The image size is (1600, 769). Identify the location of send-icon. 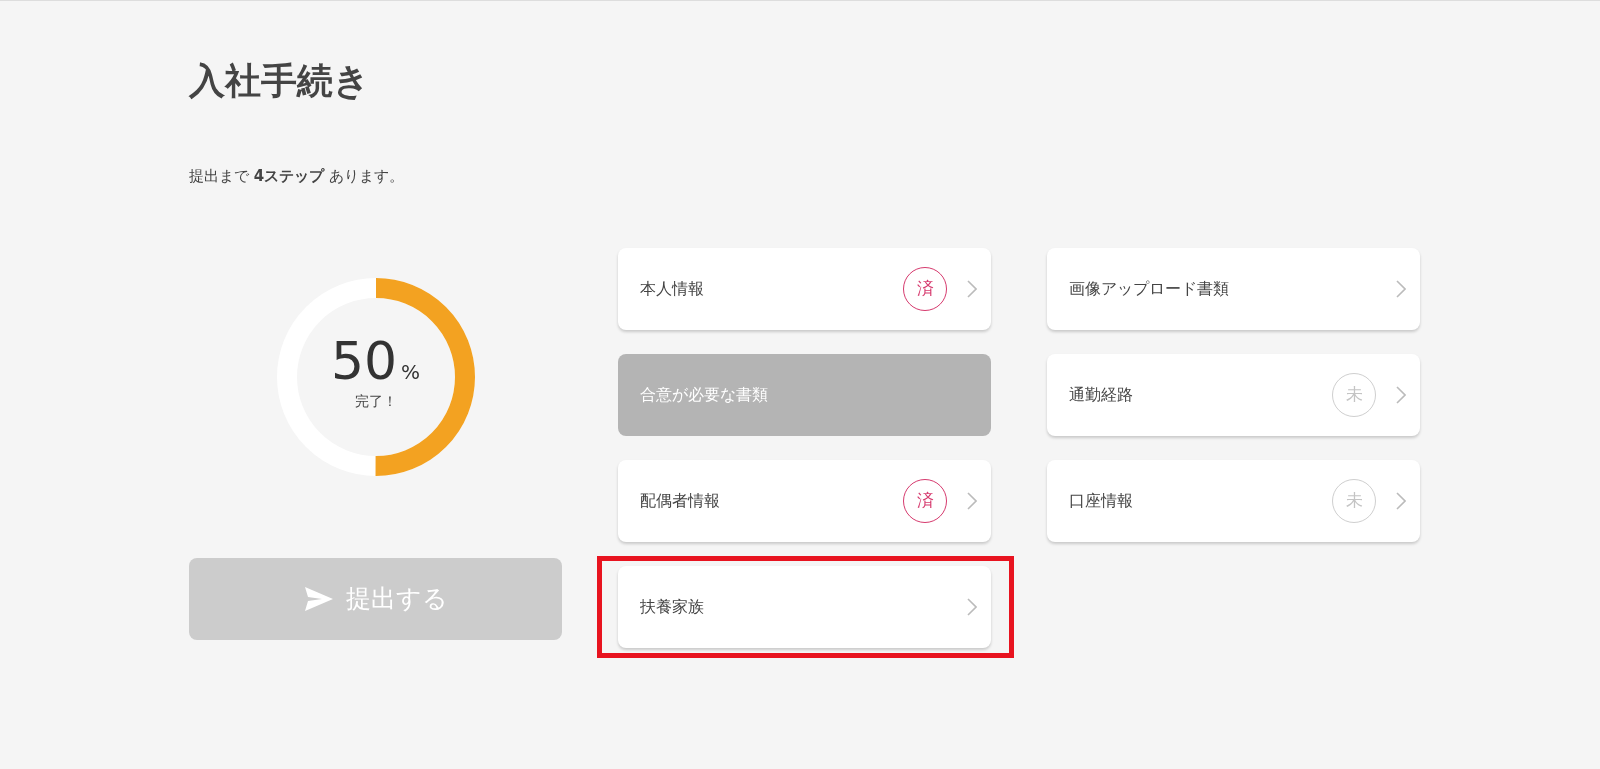
(318, 598).